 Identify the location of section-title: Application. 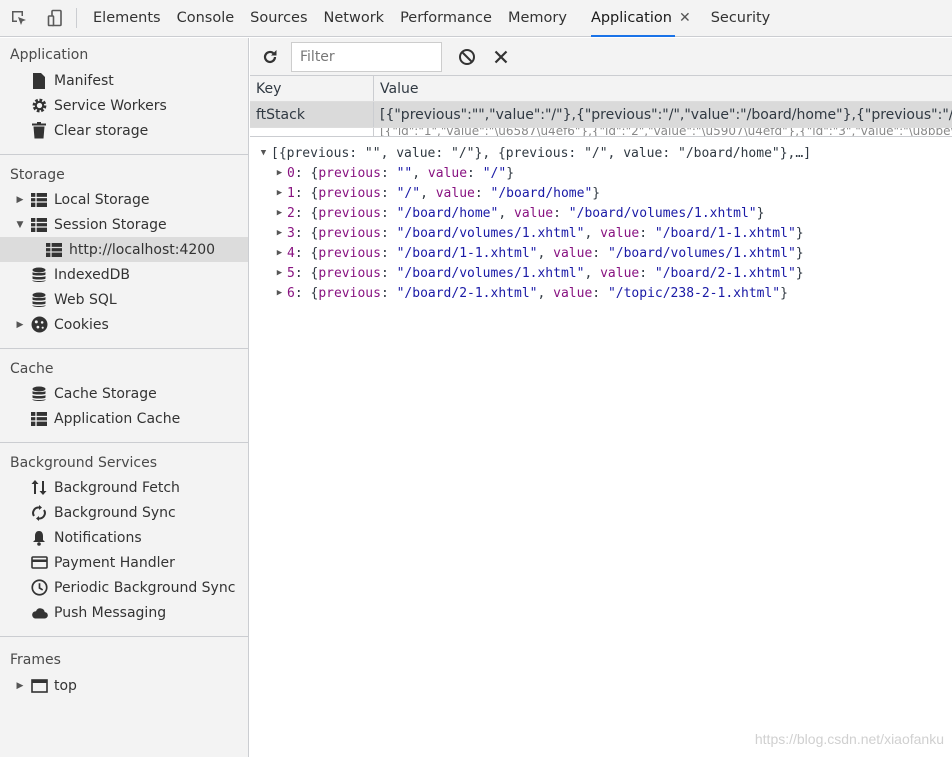
(49, 55).